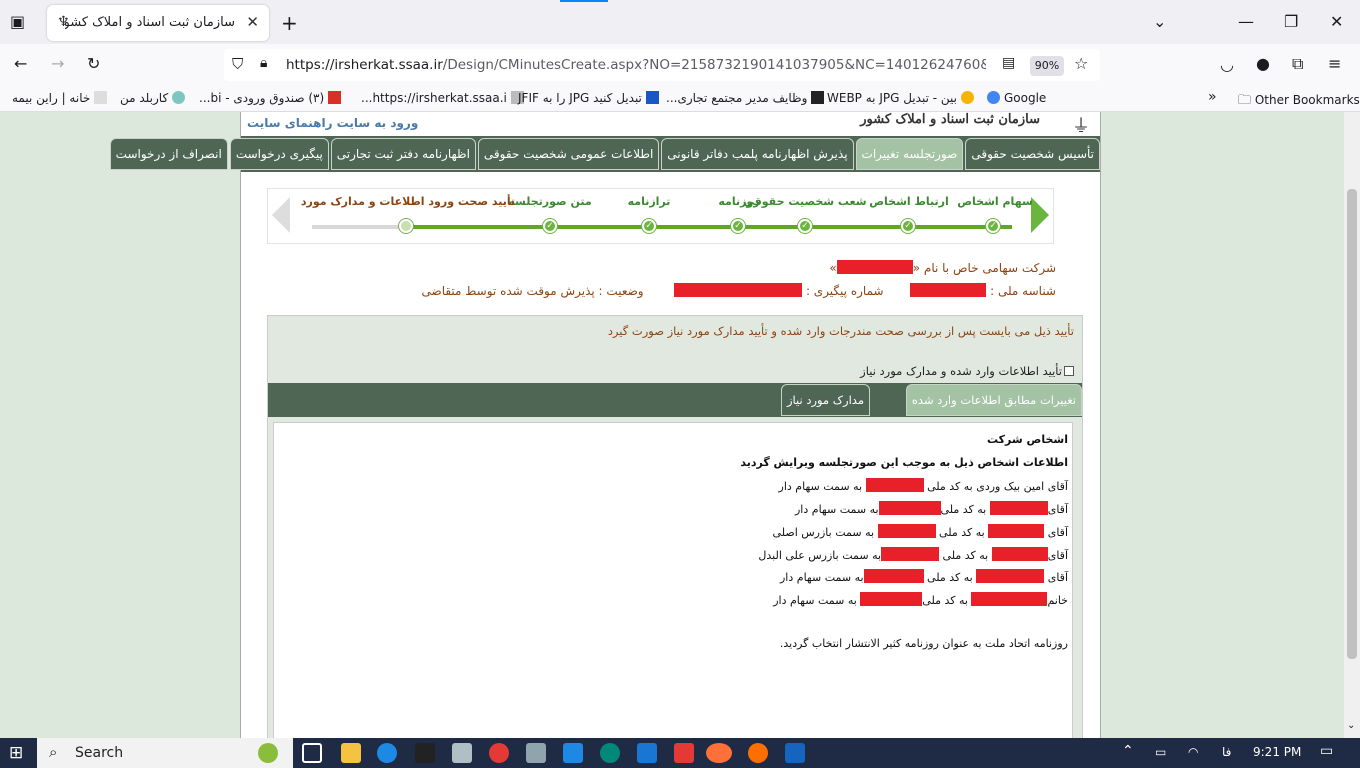 Image resolution: width=1360 pixels, height=768 pixels. What do you see at coordinates (1326, 751) in the screenshot?
I see `notifications-icon: ▭` at bounding box center [1326, 751].